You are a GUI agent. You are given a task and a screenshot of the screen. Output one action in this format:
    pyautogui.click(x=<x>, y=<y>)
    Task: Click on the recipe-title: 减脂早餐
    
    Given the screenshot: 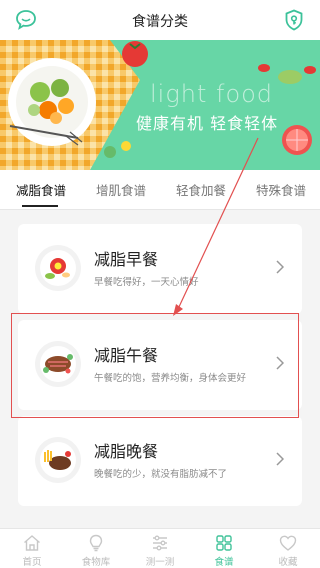 What is the action you would take?
    pyautogui.click(x=126, y=259)
    